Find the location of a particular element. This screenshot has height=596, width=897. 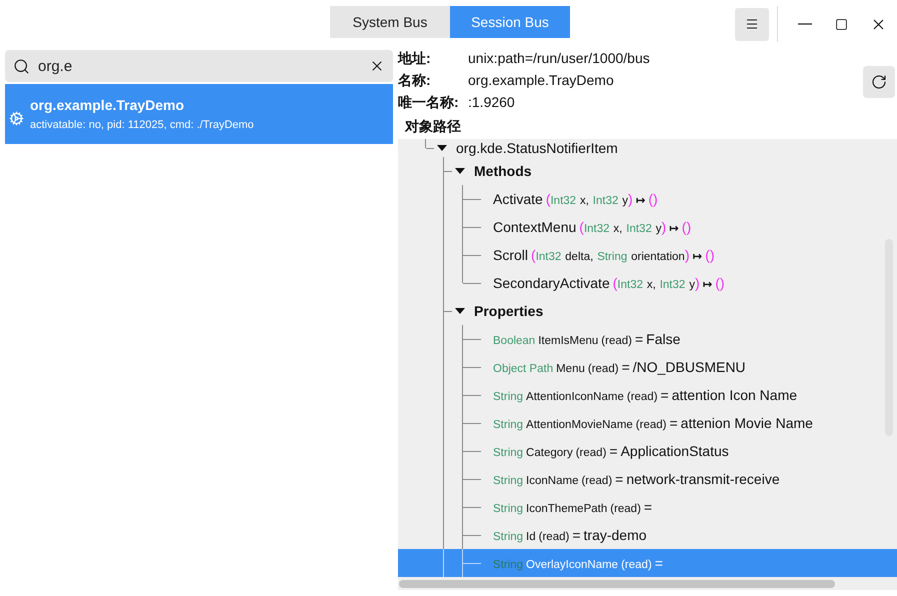

info-label: 名称: is located at coordinates (415, 81).